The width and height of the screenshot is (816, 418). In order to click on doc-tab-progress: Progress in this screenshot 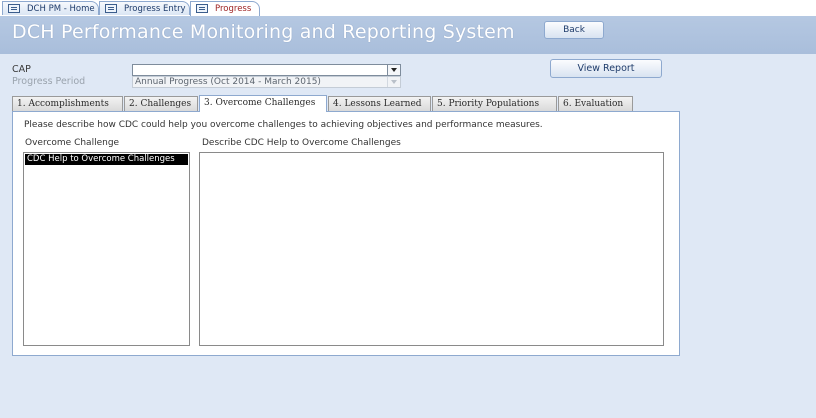, I will do `click(225, 9)`.